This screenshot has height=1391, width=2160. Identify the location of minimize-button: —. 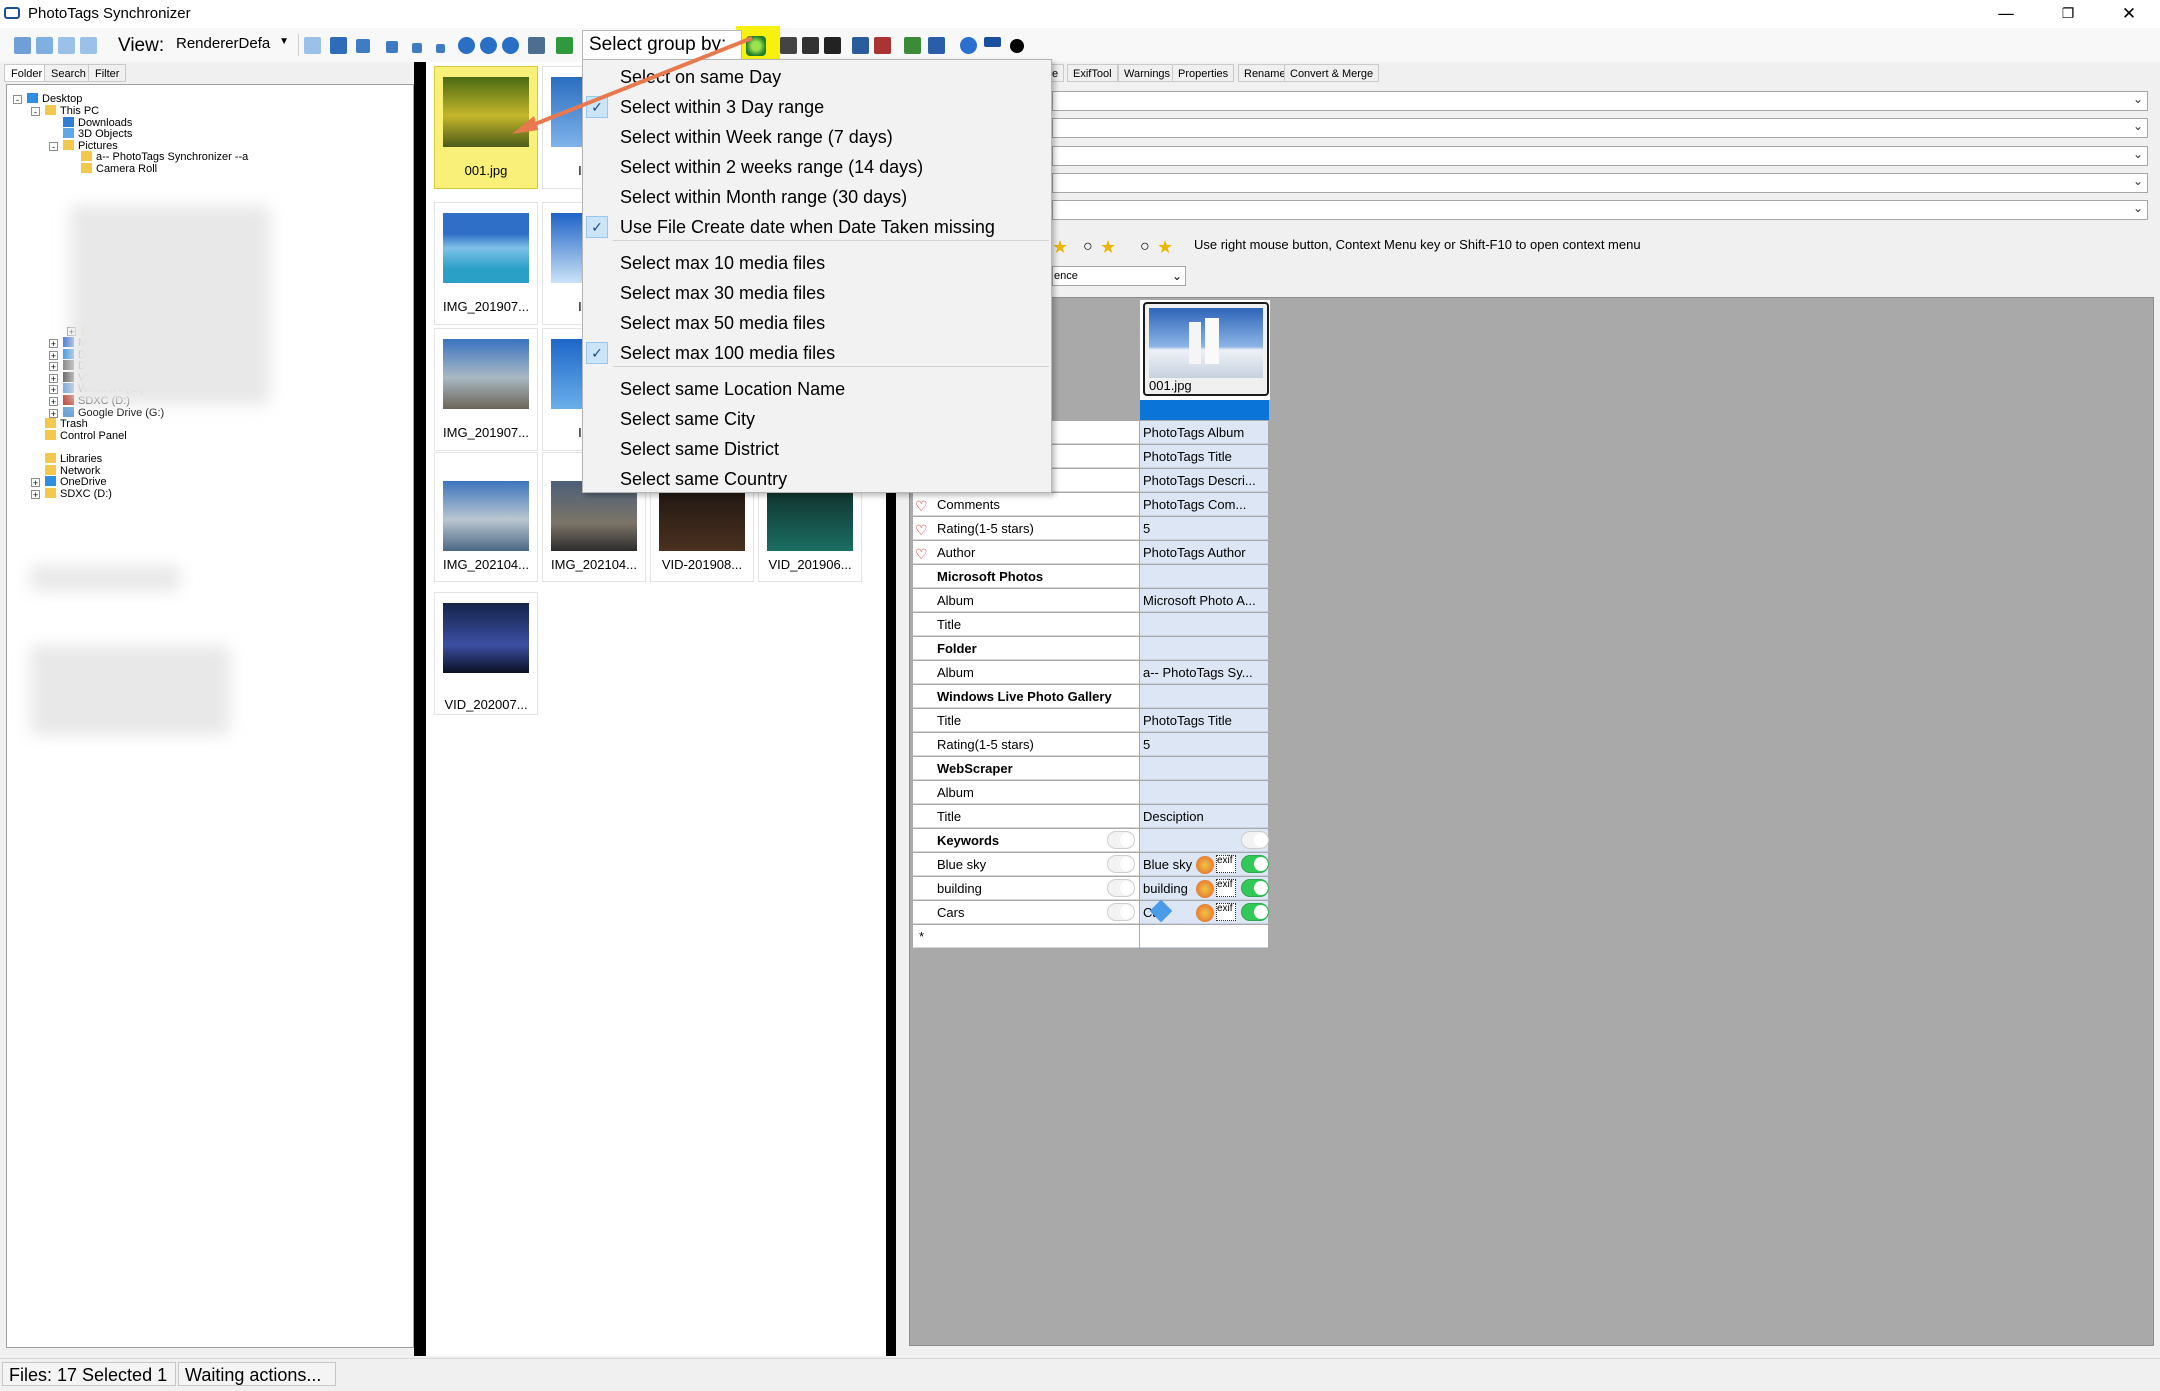
(2006, 14).